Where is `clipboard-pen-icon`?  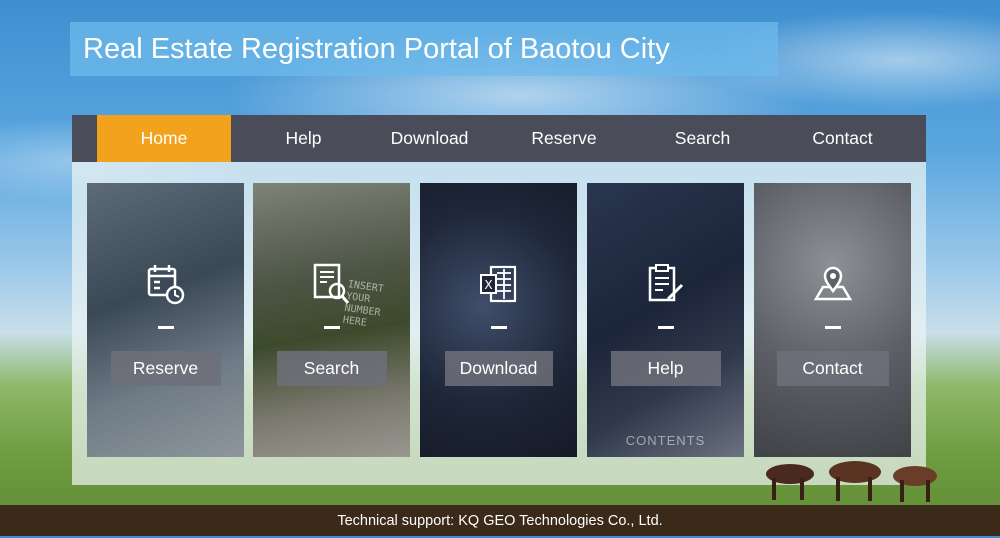
clipboard-pen-icon is located at coordinates (665, 283).